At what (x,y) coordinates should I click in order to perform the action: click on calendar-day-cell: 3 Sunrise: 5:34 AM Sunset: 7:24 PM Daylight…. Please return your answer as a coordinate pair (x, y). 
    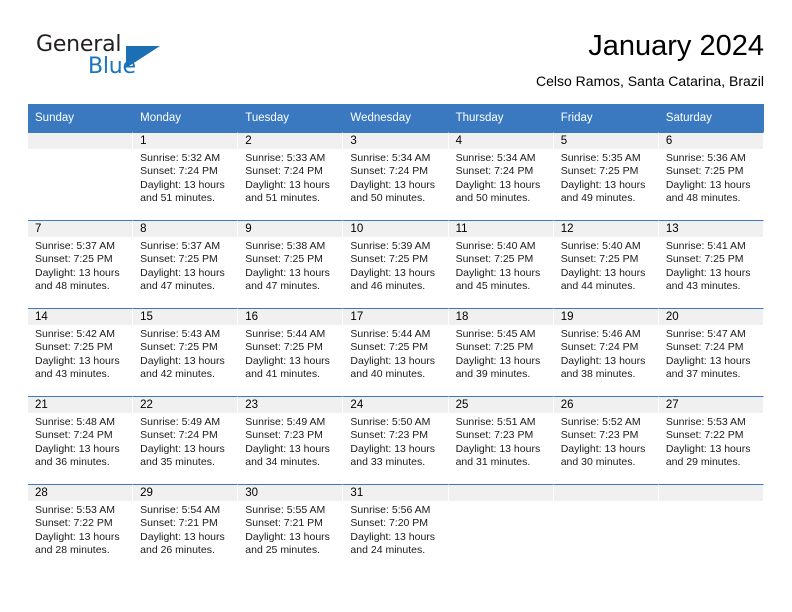
    Looking at the image, I should click on (396, 176).